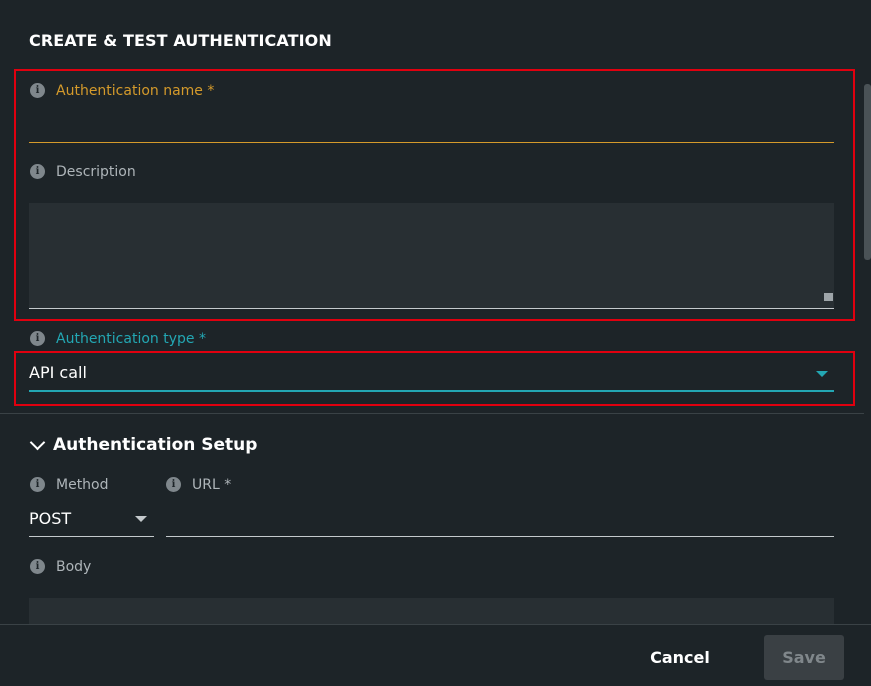  What do you see at coordinates (180, 40) in the screenshot?
I see `dialog-title: CREATE & TEST AUTHENTICATION` at bounding box center [180, 40].